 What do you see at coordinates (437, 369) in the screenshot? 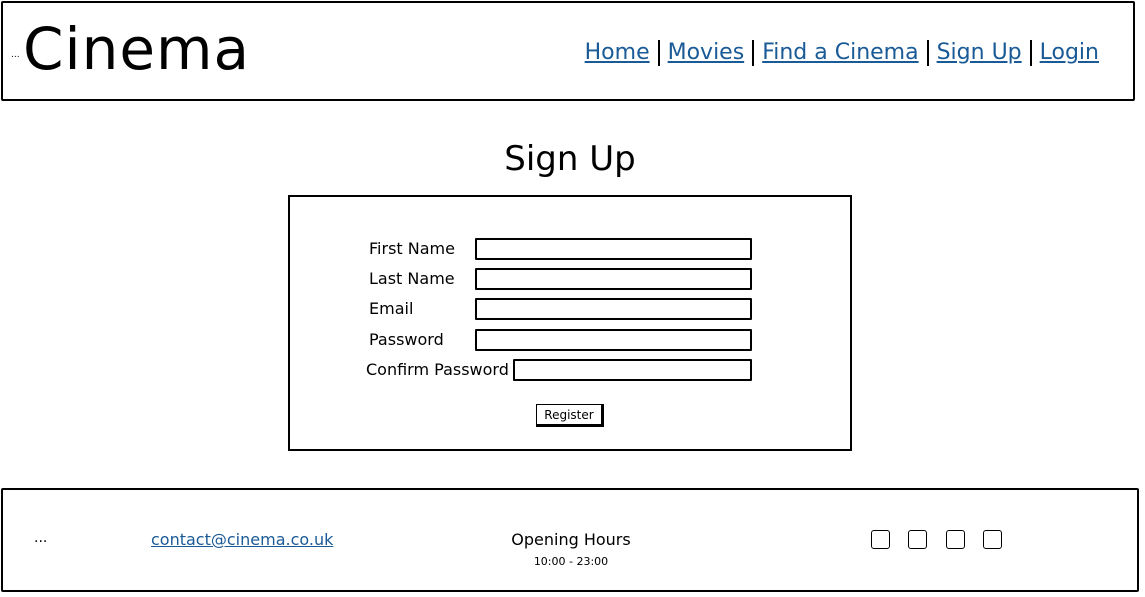
I see `confirm-password-label: Confirm Password` at bounding box center [437, 369].